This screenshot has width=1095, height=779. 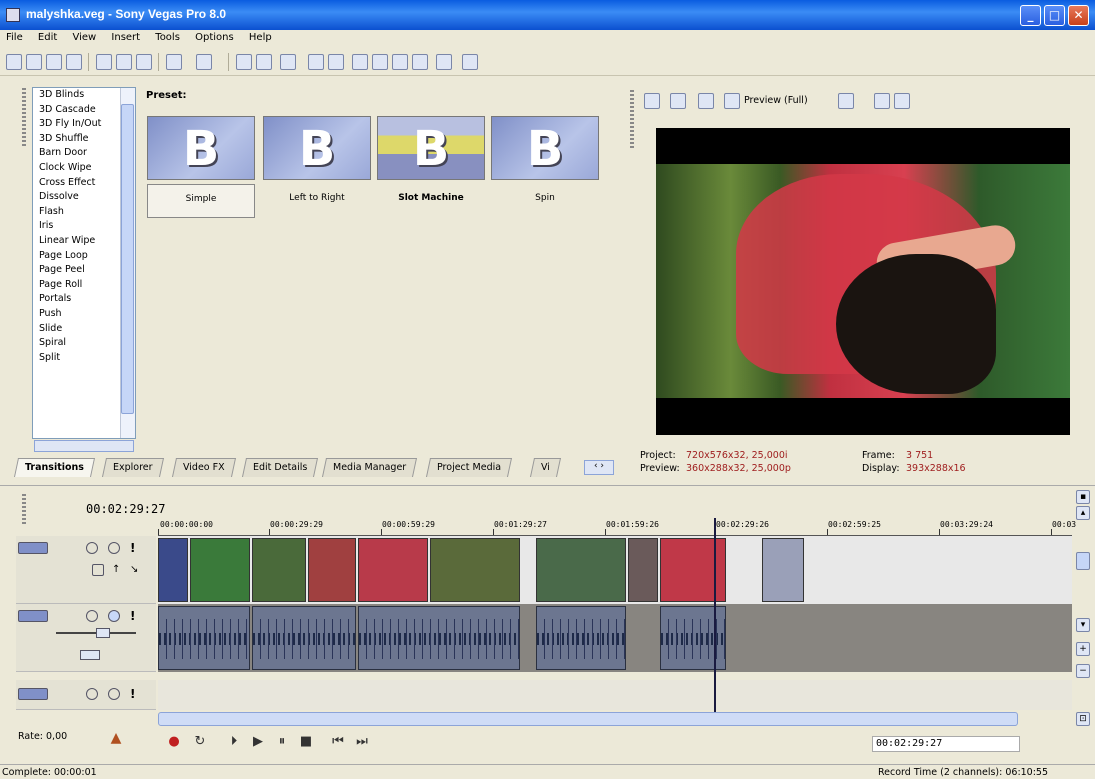 What do you see at coordinates (24, 118) in the screenshot?
I see `dock-handle` at bounding box center [24, 118].